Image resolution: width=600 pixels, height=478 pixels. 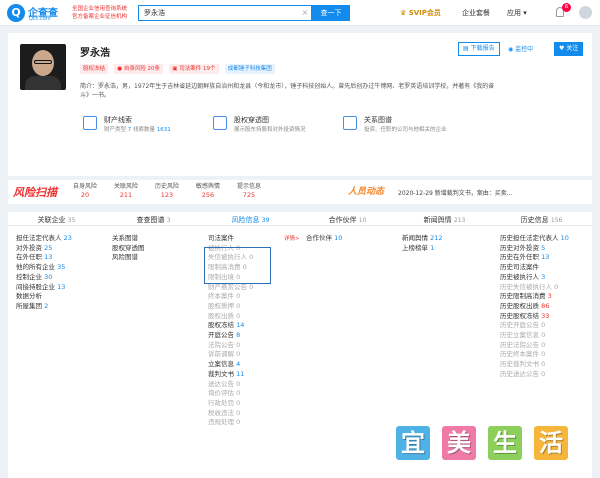 I want to click on list-item: 历史立案信息 0, so click(x=534, y=336).